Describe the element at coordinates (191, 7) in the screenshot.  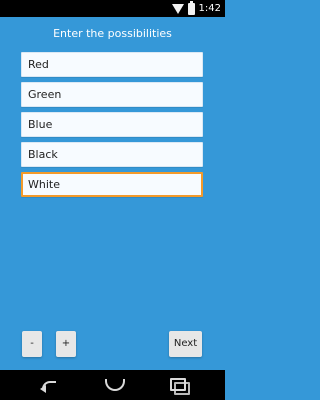
I see `battery-icon` at that location.